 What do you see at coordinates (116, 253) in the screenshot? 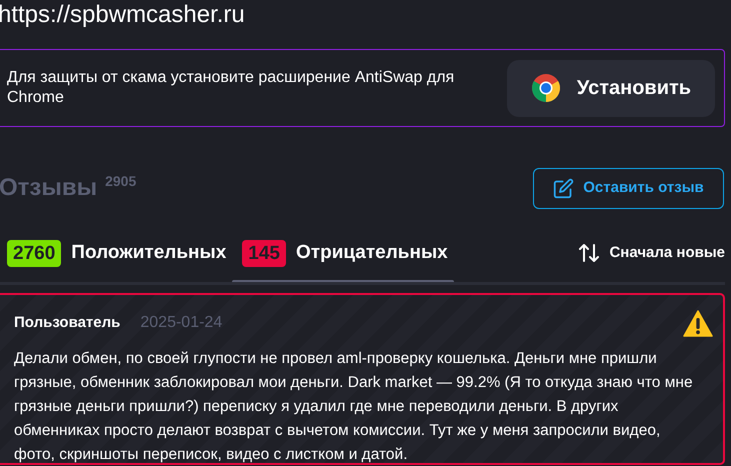
I see `filter-tab: 2760 Положительных` at bounding box center [116, 253].